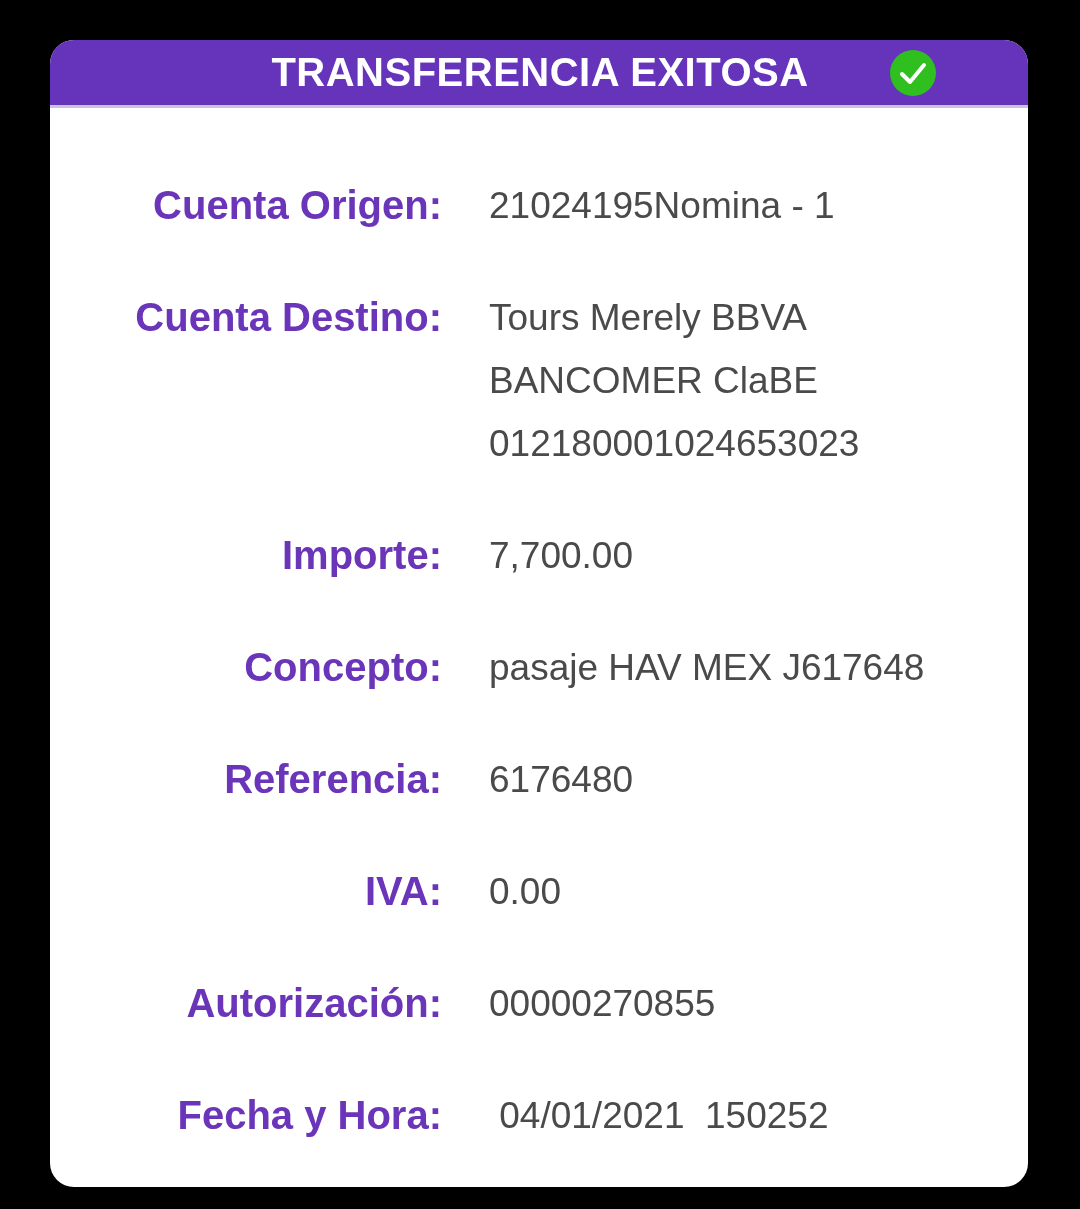  Describe the element at coordinates (707, 668) in the screenshot. I see `field-value: pasaje HAV MEX J617648` at that location.